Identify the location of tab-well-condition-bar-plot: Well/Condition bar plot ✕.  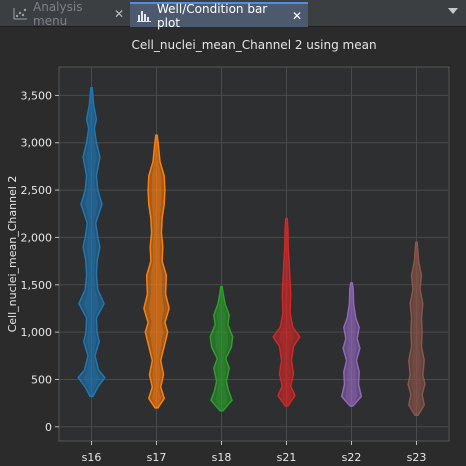
(219, 15).